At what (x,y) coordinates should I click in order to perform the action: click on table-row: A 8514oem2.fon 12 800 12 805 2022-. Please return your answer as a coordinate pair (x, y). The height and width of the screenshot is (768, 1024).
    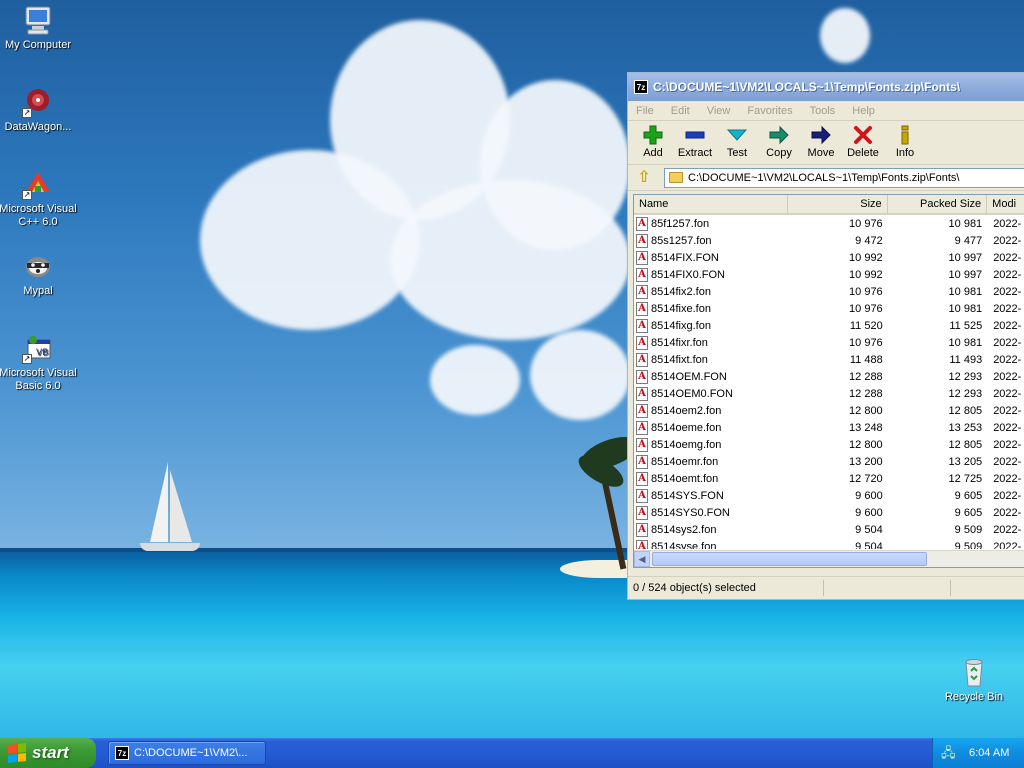
    Looking at the image, I should click on (829, 410).